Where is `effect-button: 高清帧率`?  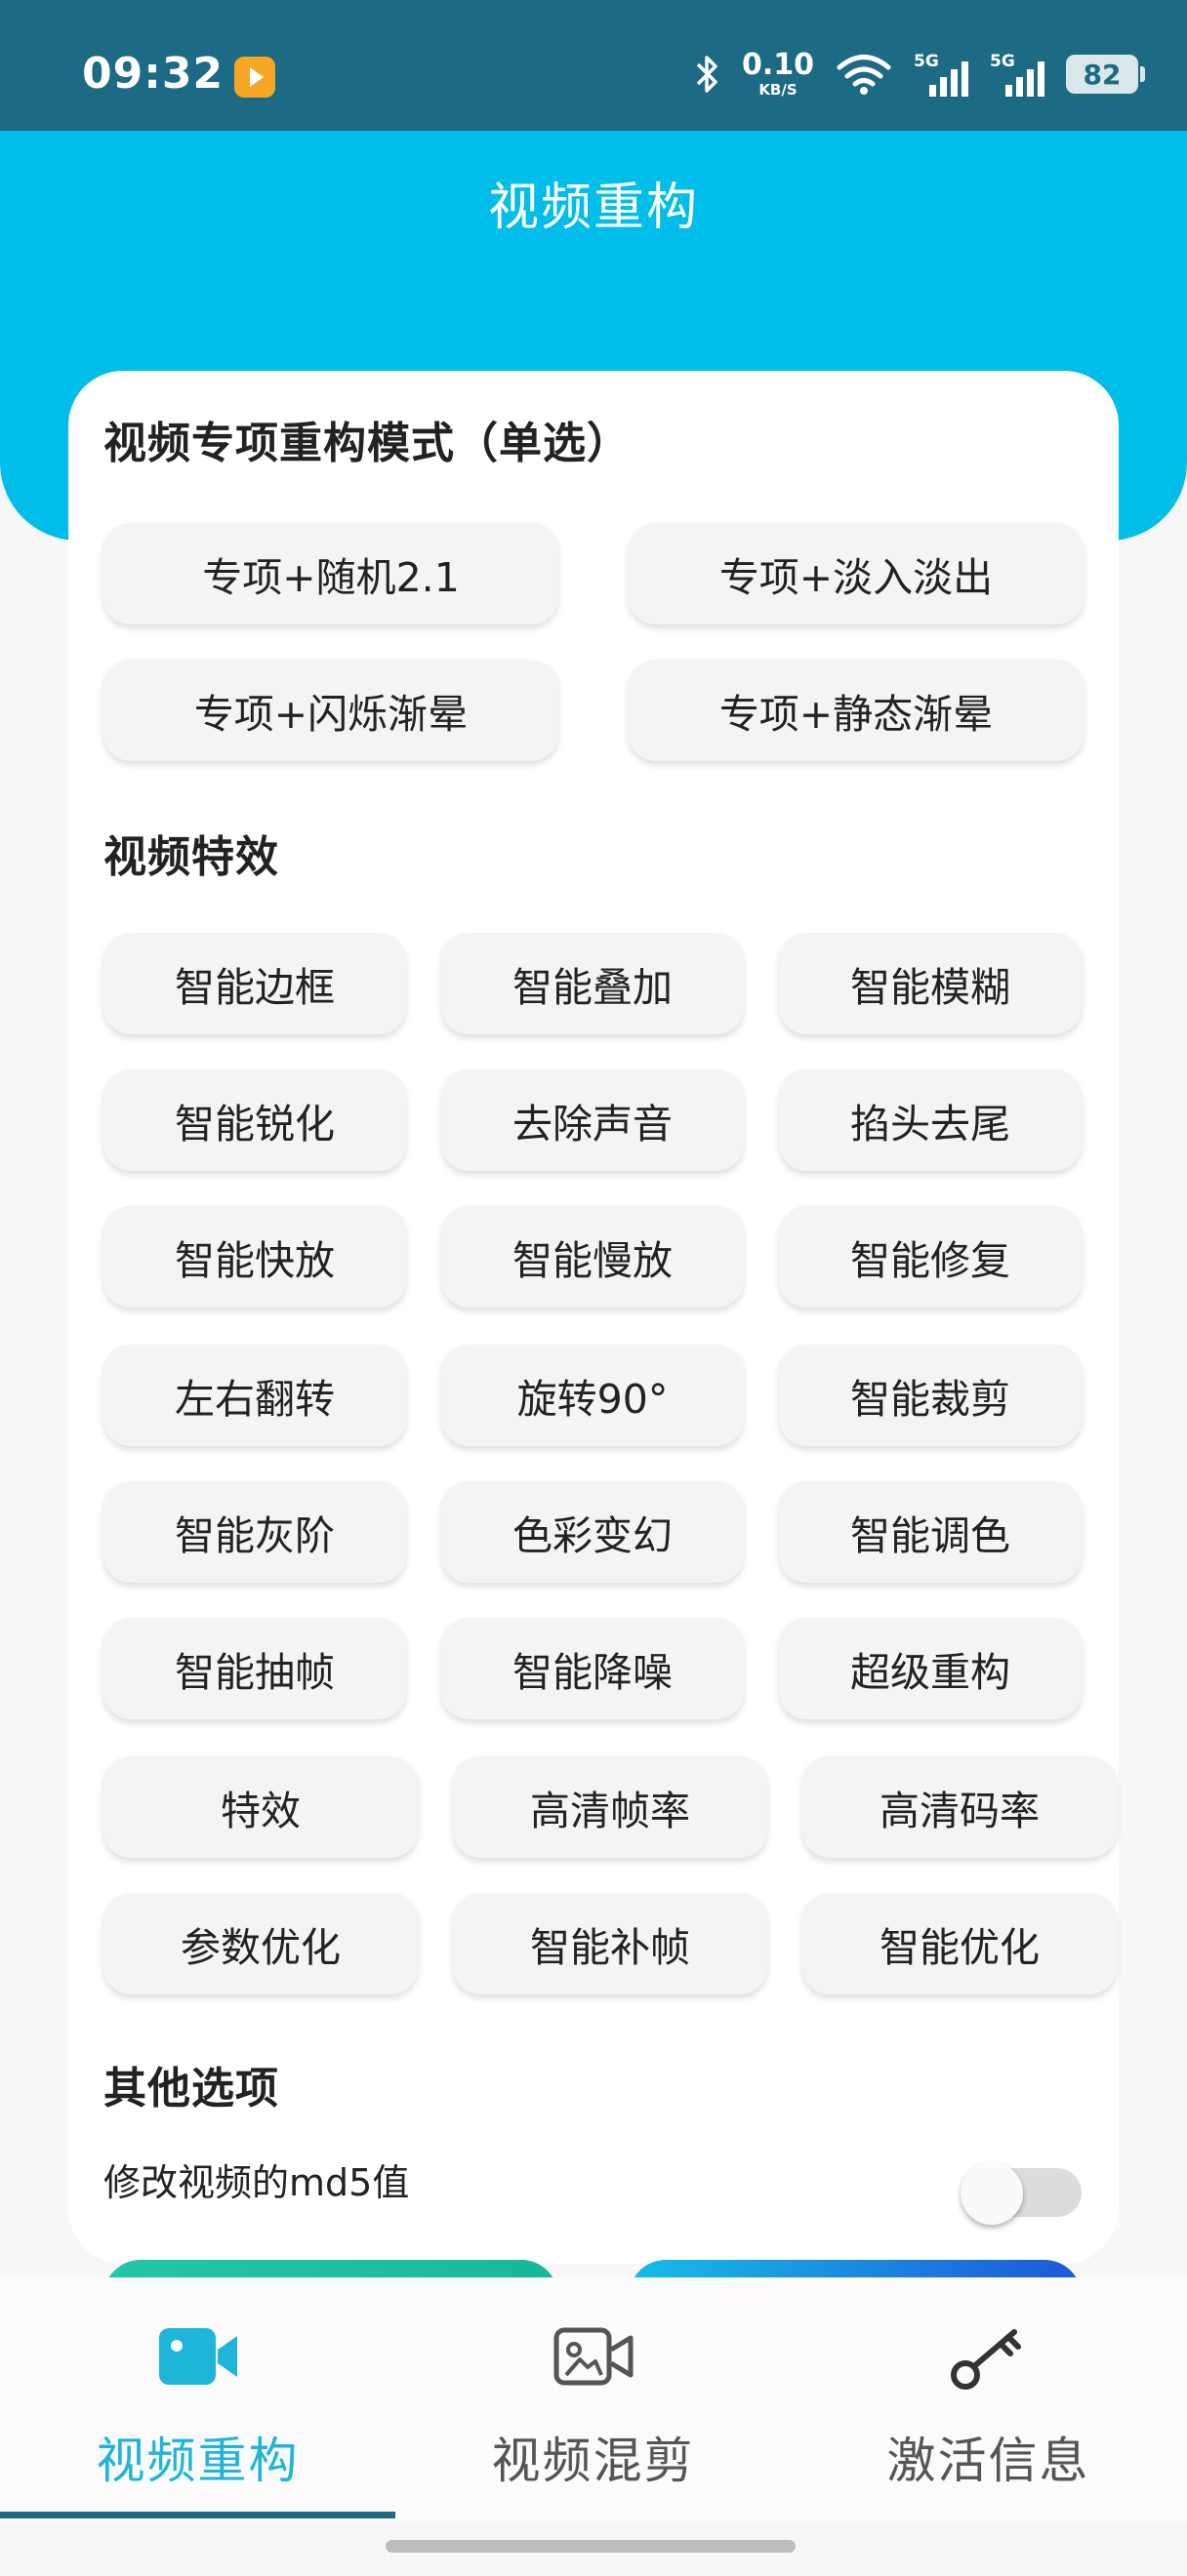 effect-button: 高清帧率 is located at coordinates (610, 1807).